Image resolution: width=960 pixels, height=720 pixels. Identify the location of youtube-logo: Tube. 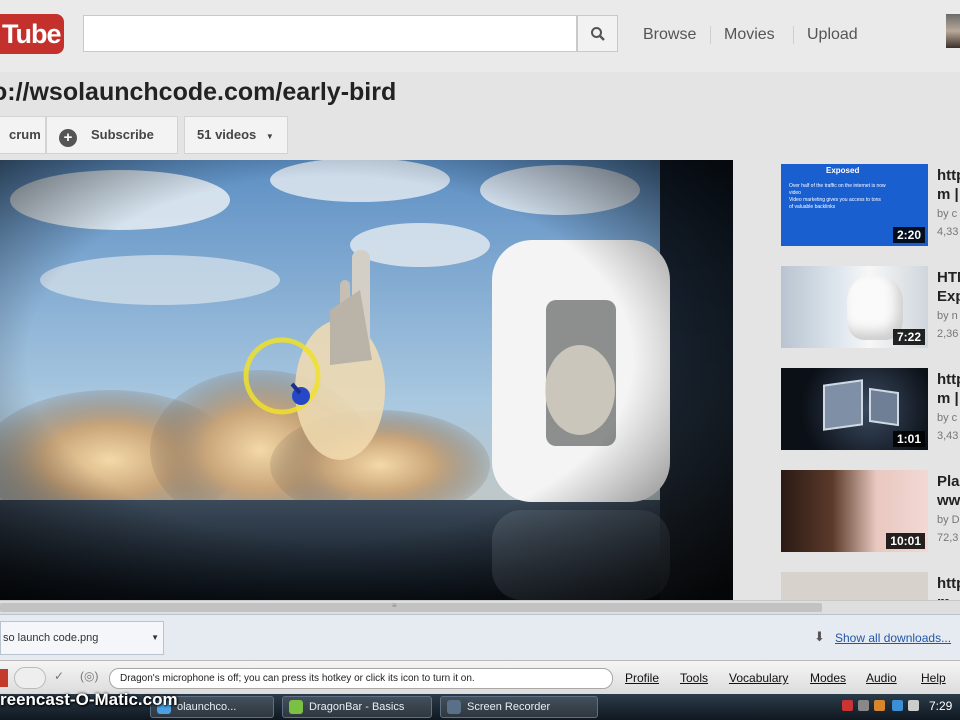
(32, 34).